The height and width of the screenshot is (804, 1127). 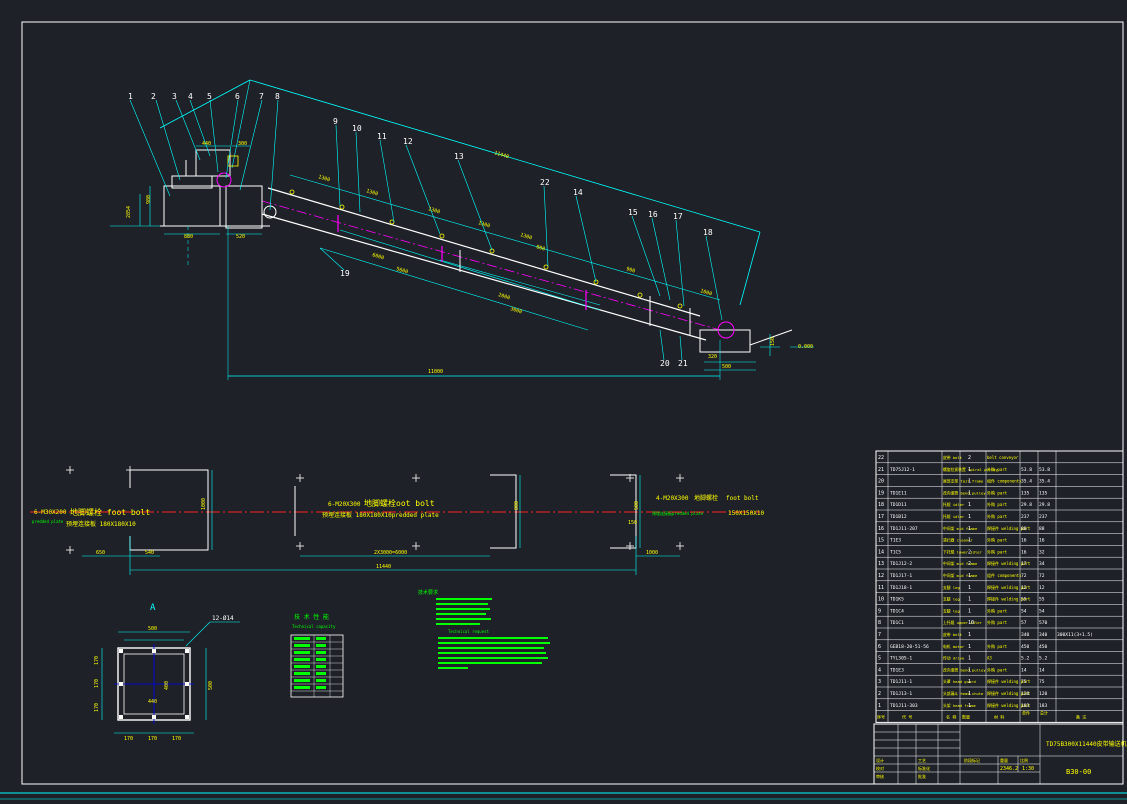 I want to click on mid-plate: 预埋连接板 180X180X10predded plate, so click(x=380, y=515).